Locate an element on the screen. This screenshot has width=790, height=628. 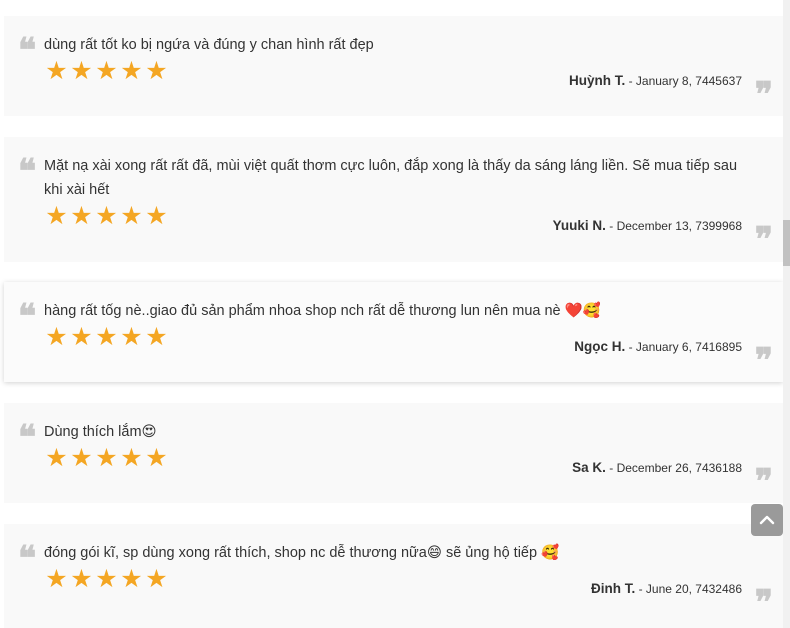
review-author: Sa K. is located at coordinates (589, 467).